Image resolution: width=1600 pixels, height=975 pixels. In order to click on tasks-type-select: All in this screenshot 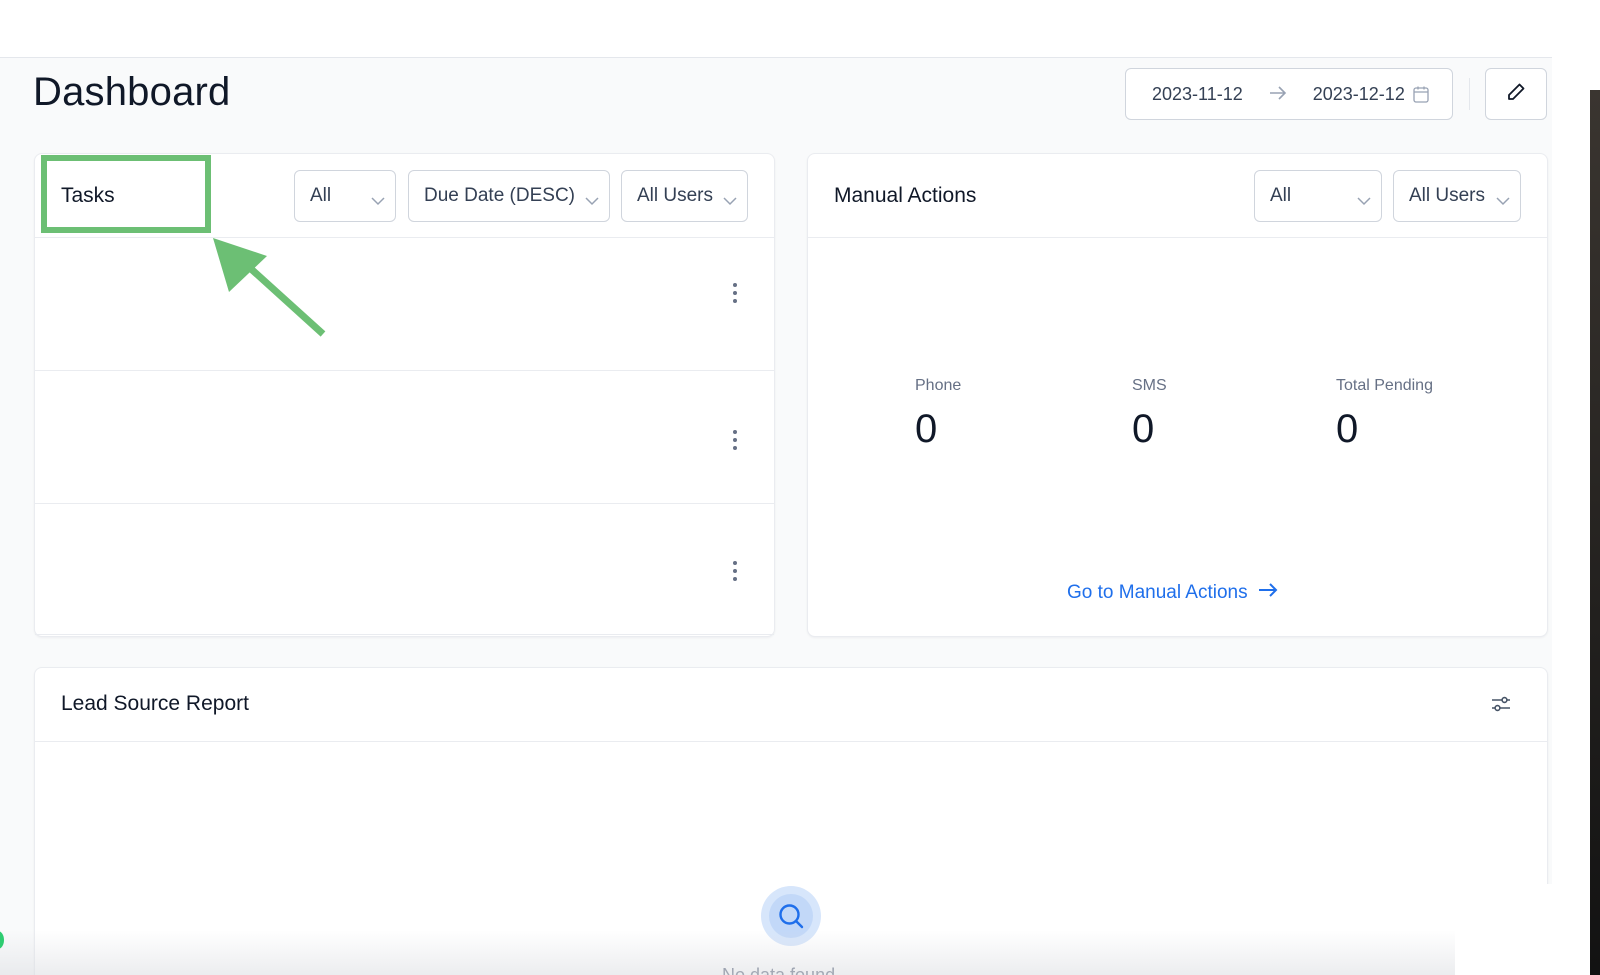, I will do `click(345, 196)`.